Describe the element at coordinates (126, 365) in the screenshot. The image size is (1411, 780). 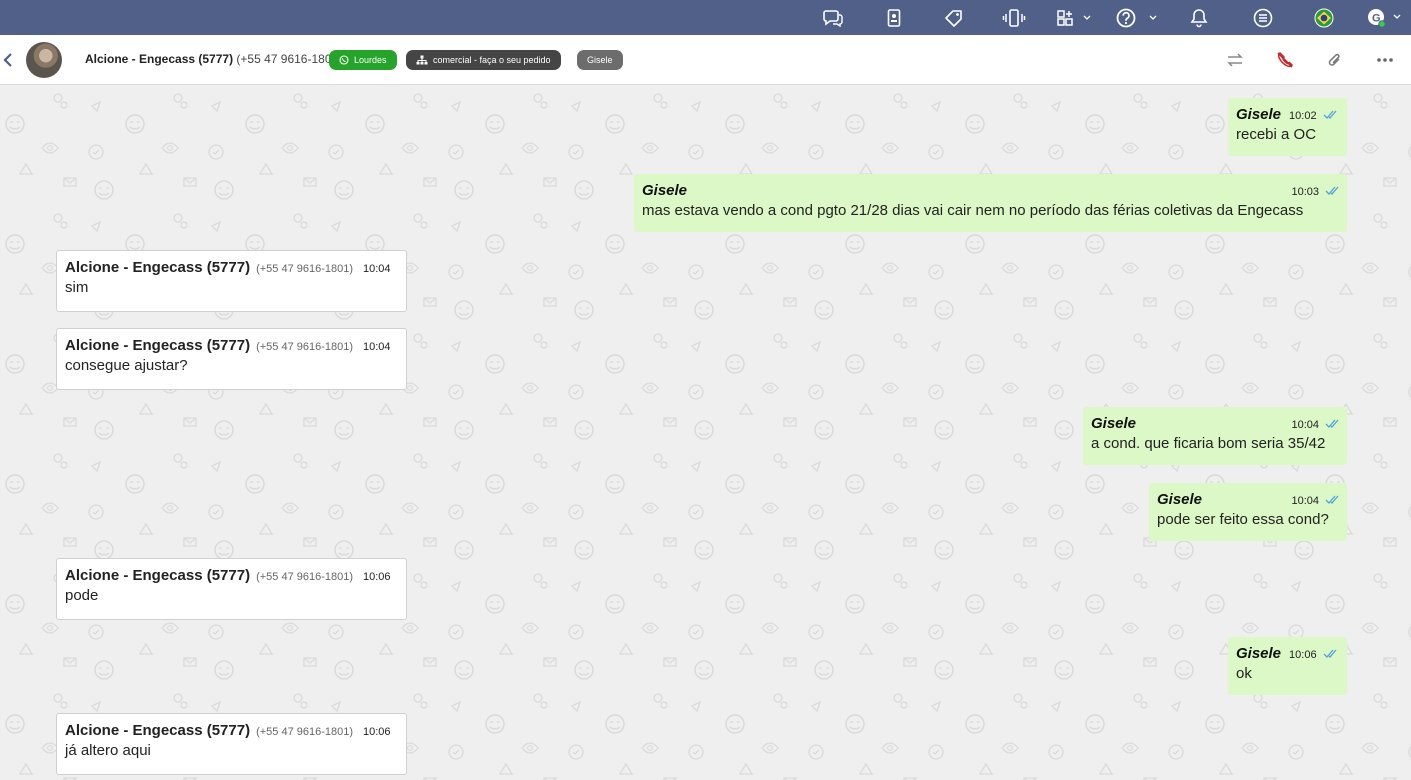
I see `message-text: consegue ajustar?` at that location.